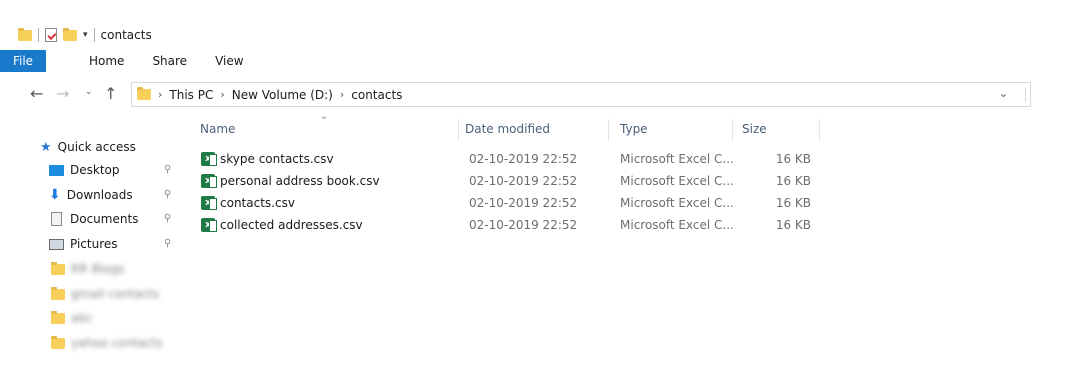 This screenshot has width=1081, height=386. I want to click on sidebar-item-folder: yahoo contacts, so click(107, 343).